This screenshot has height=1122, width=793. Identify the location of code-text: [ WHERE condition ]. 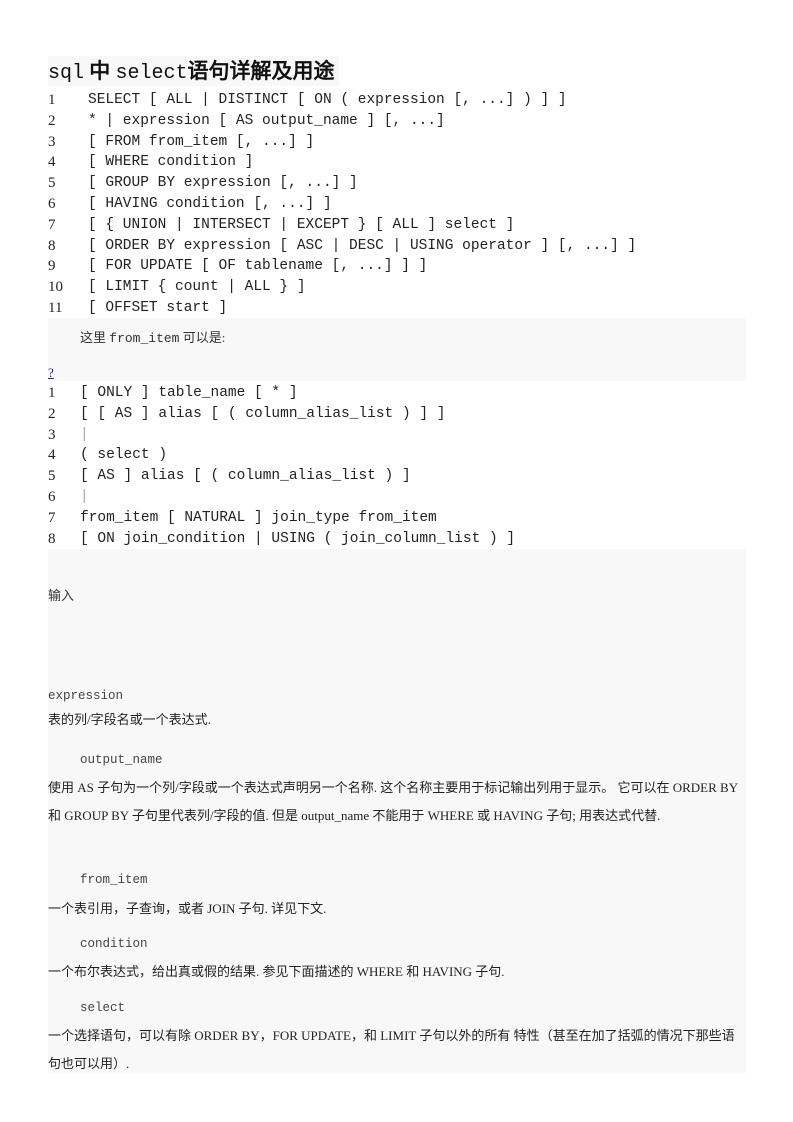
(171, 162).